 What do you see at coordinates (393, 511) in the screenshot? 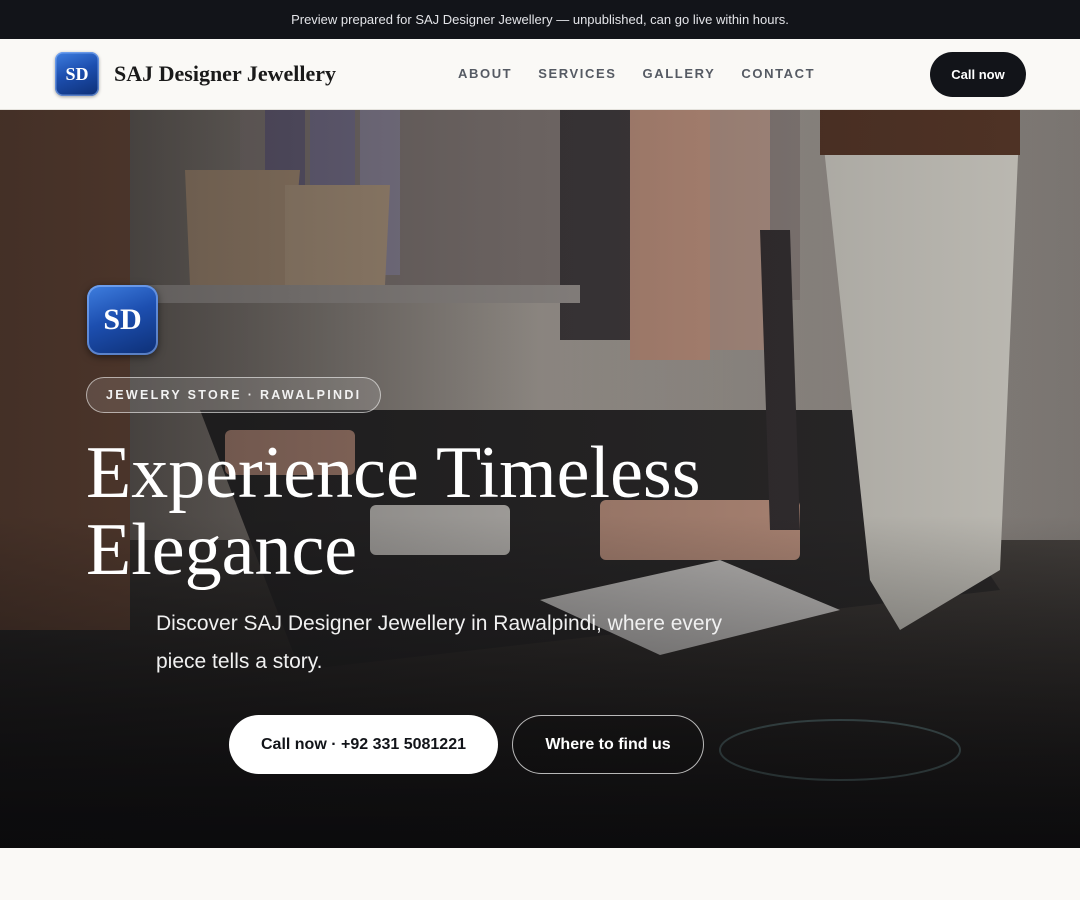
I see `hero-title: Experience Timeless Elegance` at bounding box center [393, 511].